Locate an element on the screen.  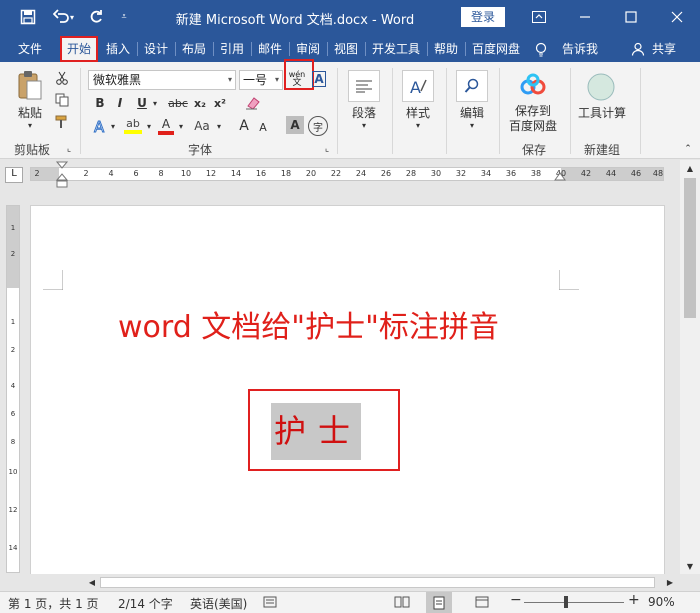
maximize-icon is located at coordinates (631, 17).